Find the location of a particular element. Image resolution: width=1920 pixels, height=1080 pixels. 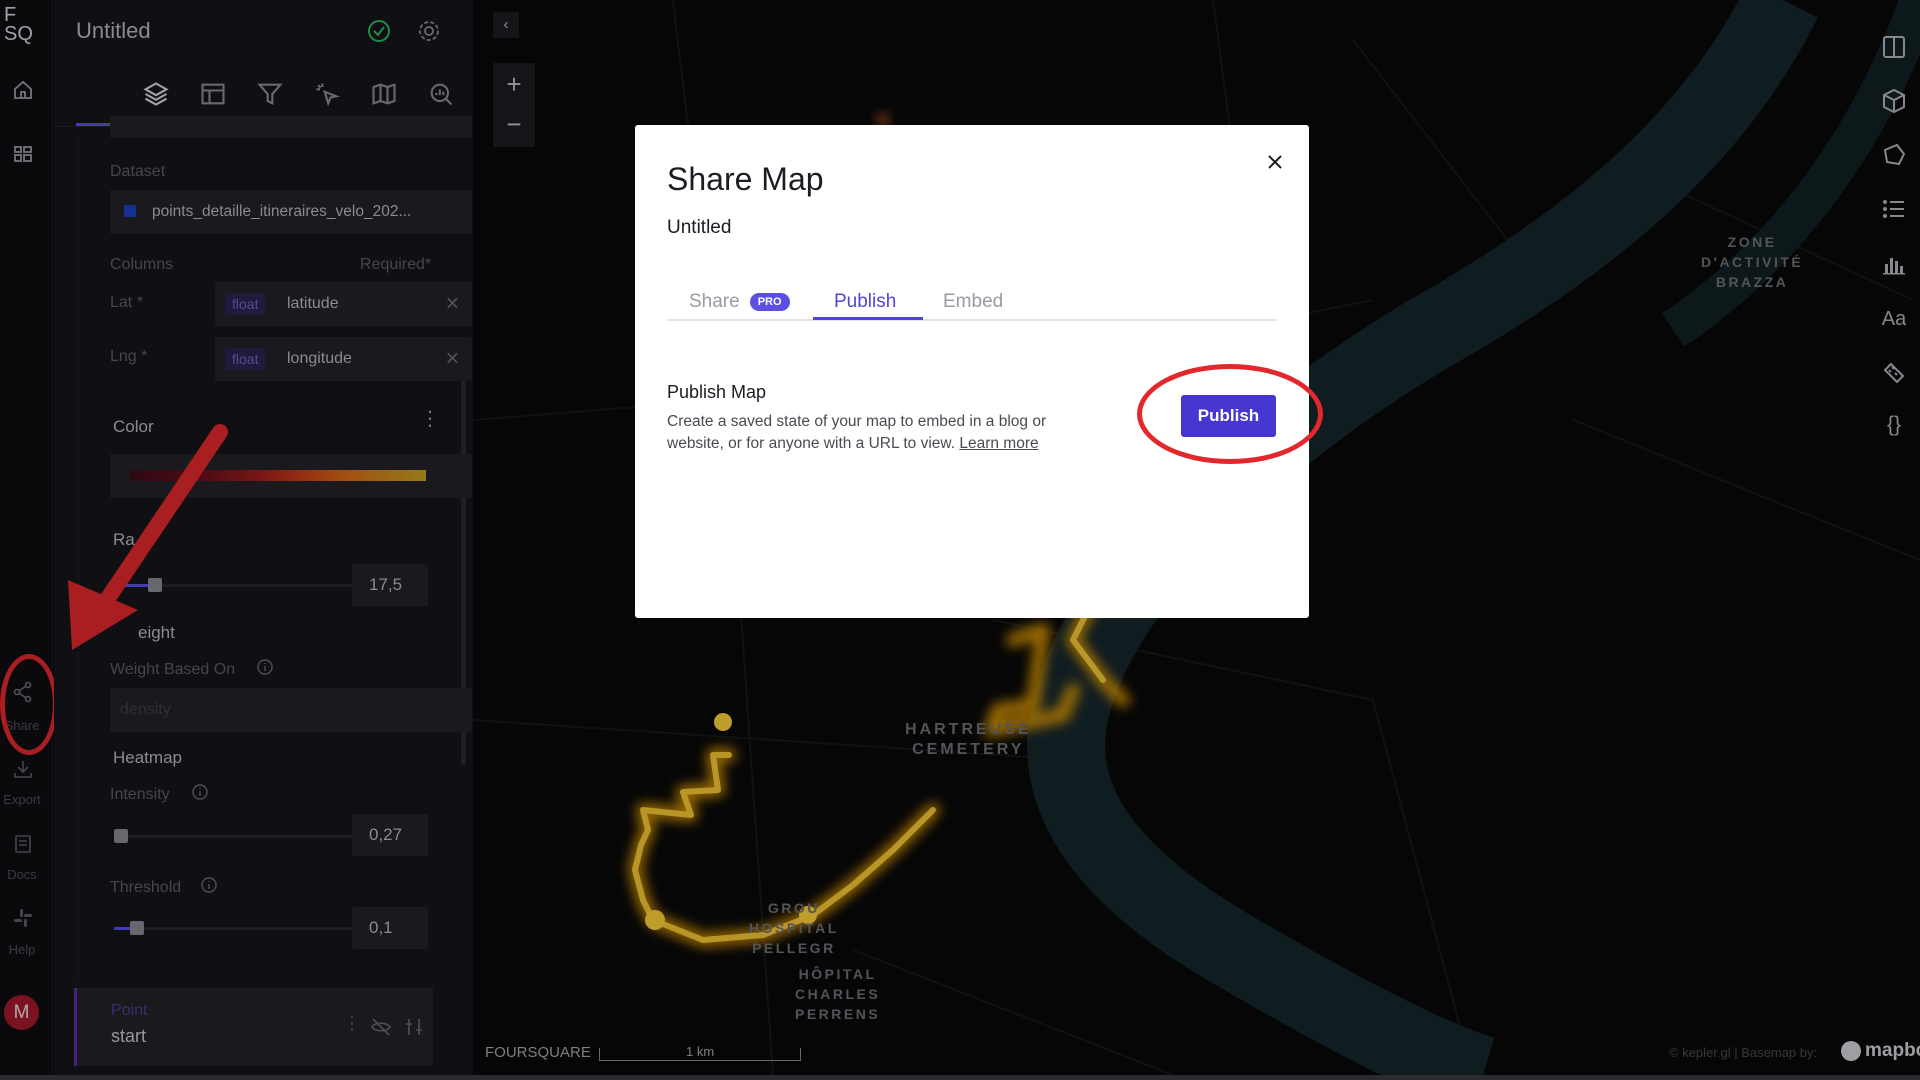

threshold-info-icon is located at coordinates (209, 885).